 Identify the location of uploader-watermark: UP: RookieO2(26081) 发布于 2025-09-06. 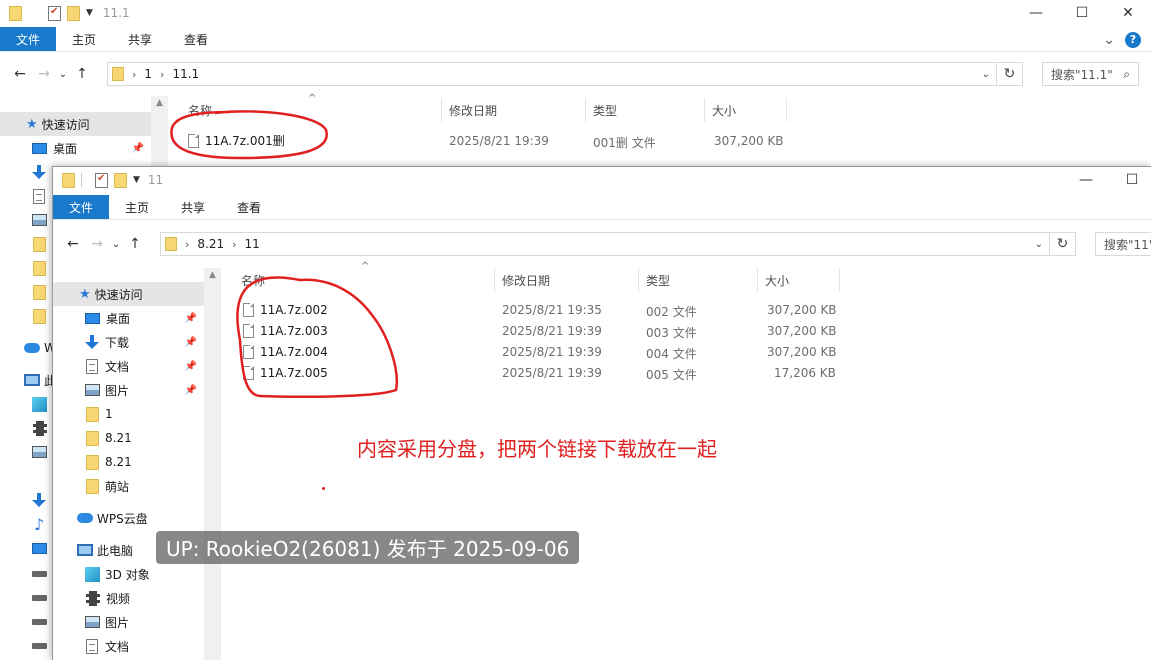
(368, 547).